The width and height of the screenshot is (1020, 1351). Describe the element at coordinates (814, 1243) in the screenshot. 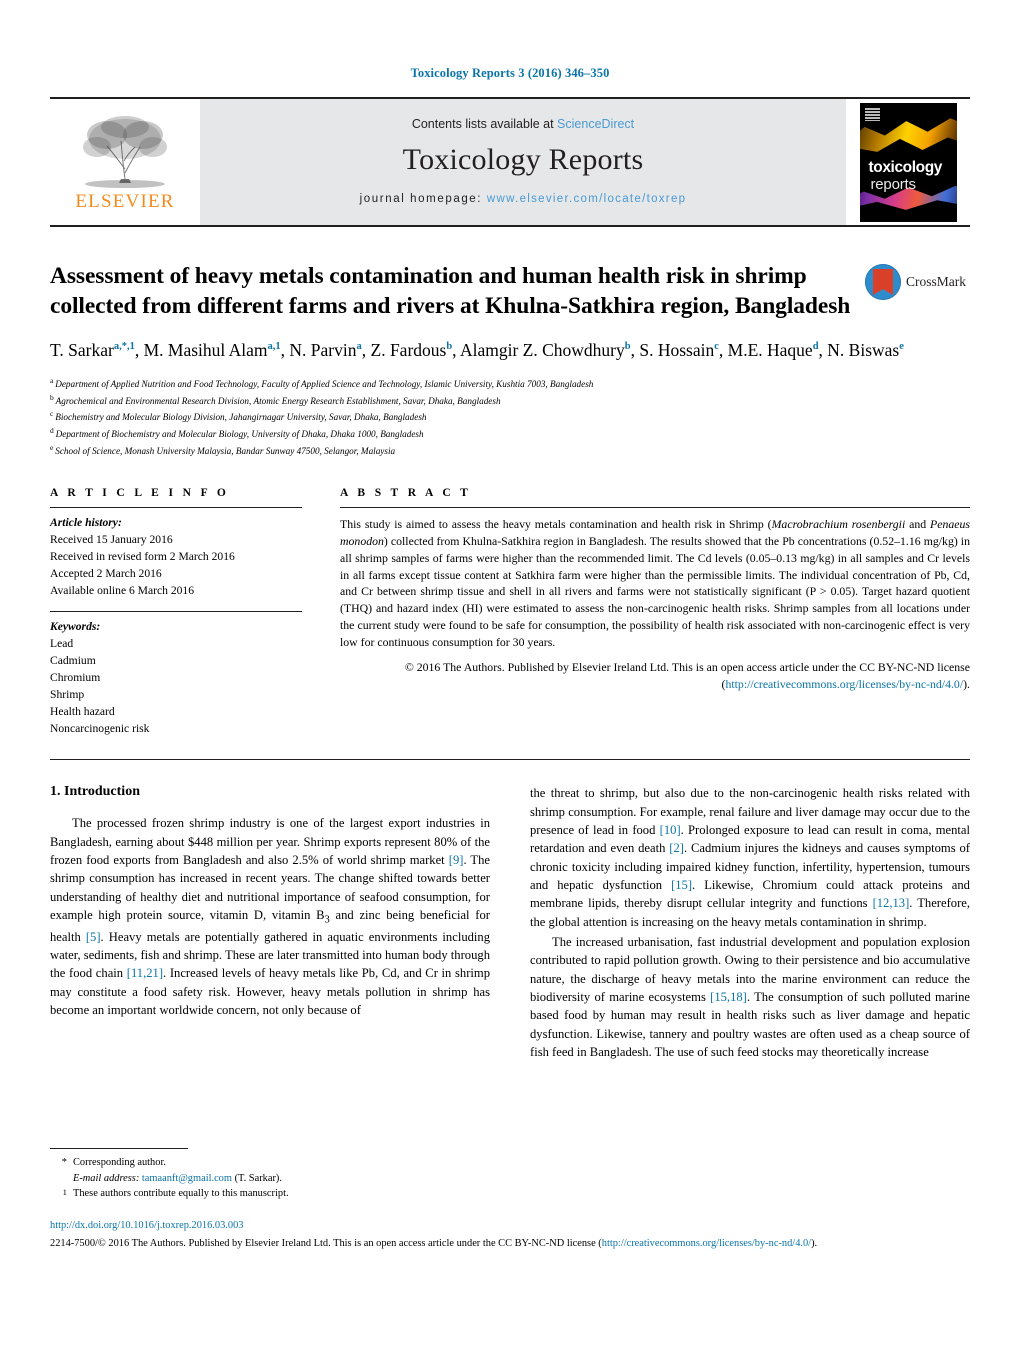

I see `issn-text-part2: ).` at that location.